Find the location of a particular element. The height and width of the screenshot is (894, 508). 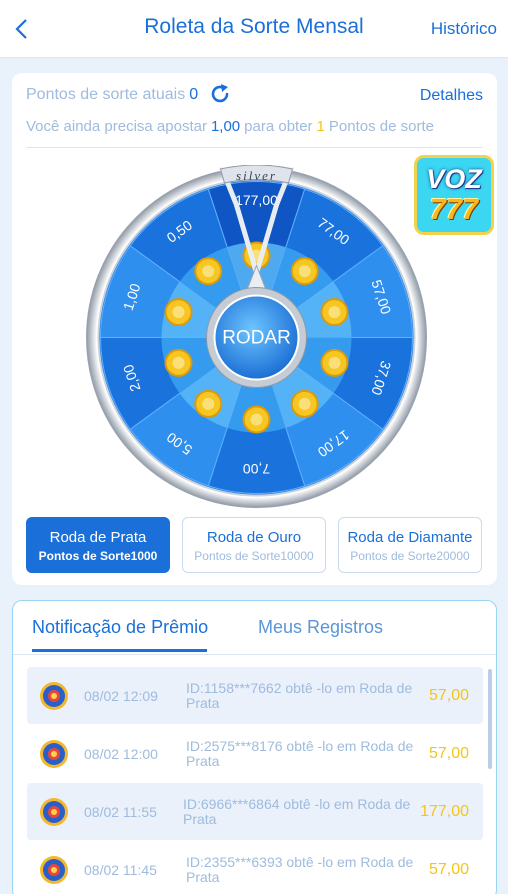

wheel-tab-gold: Roda de Ouro Pontos de Sorte10000 is located at coordinates (254, 545).